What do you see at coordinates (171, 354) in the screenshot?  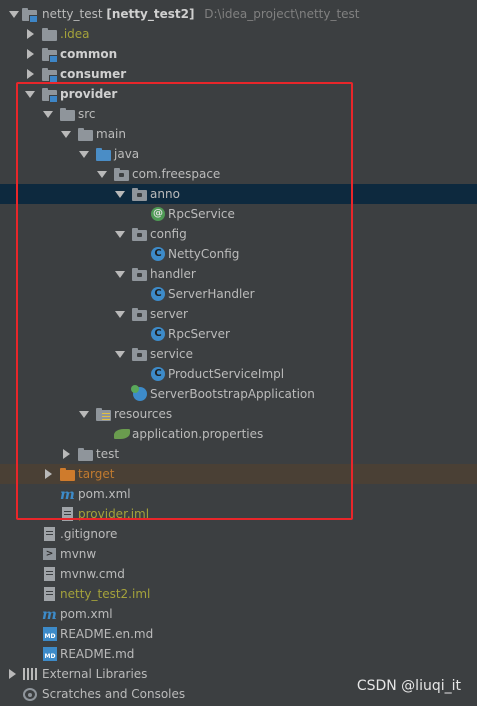 I see `tree-item-label: service` at bounding box center [171, 354].